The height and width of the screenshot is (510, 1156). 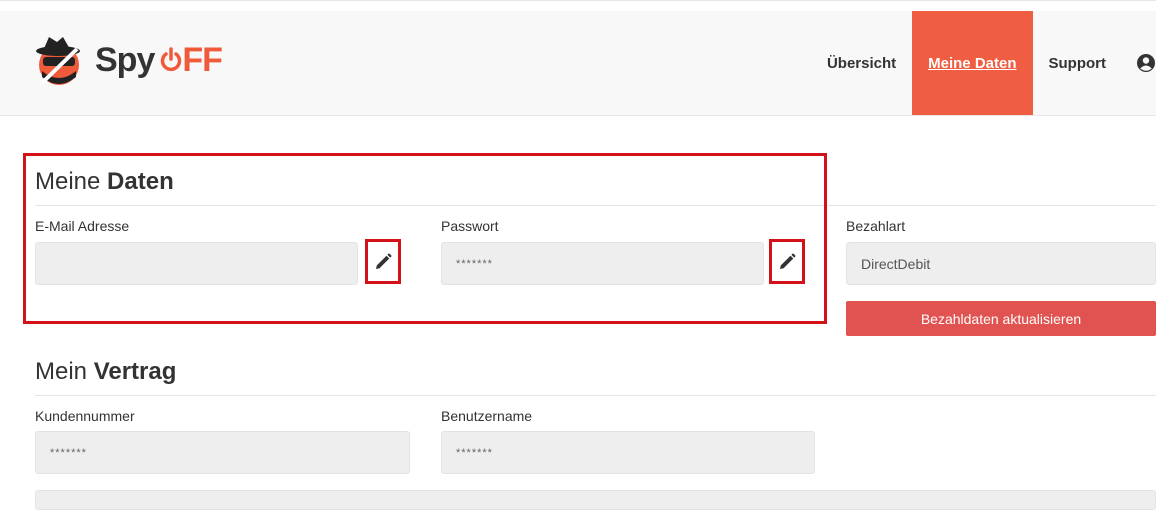 I want to click on power-icon, so click(x=171, y=58).